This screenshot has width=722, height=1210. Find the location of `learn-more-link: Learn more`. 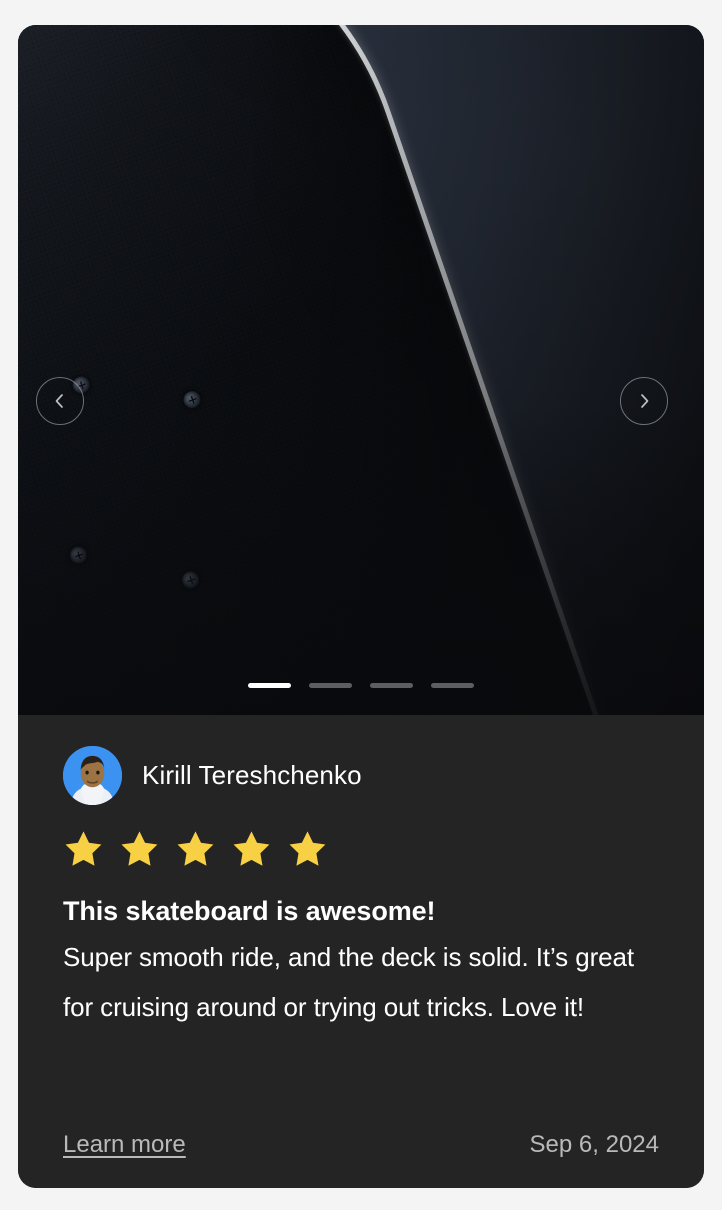

learn-more-link: Learn more is located at coordinates (124, 1145).